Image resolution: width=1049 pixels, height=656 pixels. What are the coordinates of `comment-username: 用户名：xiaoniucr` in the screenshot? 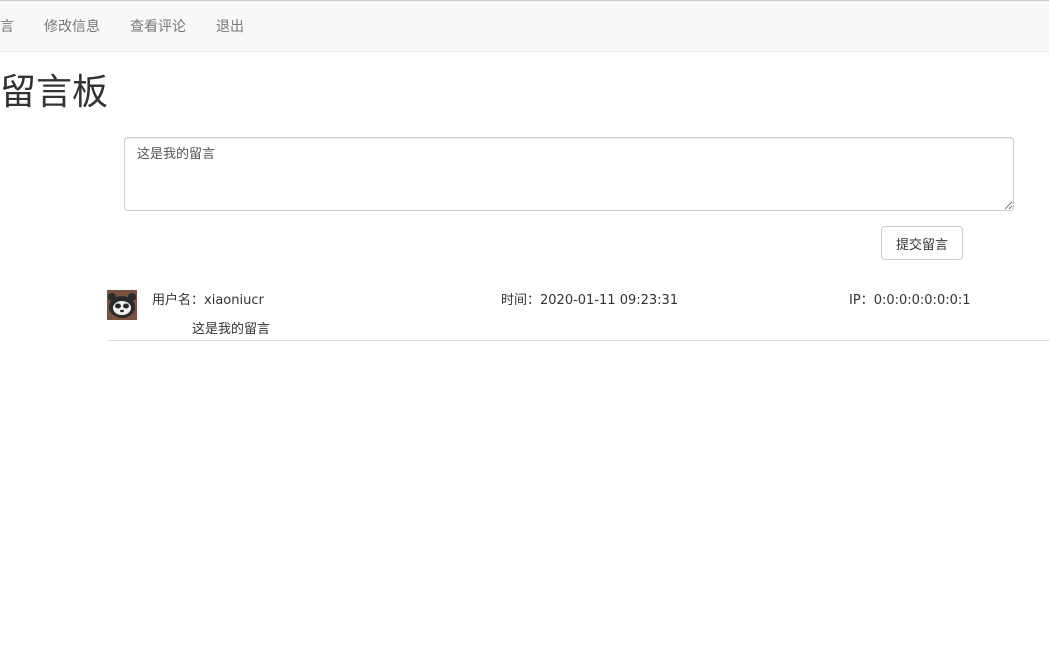 It's located at (208, 300).